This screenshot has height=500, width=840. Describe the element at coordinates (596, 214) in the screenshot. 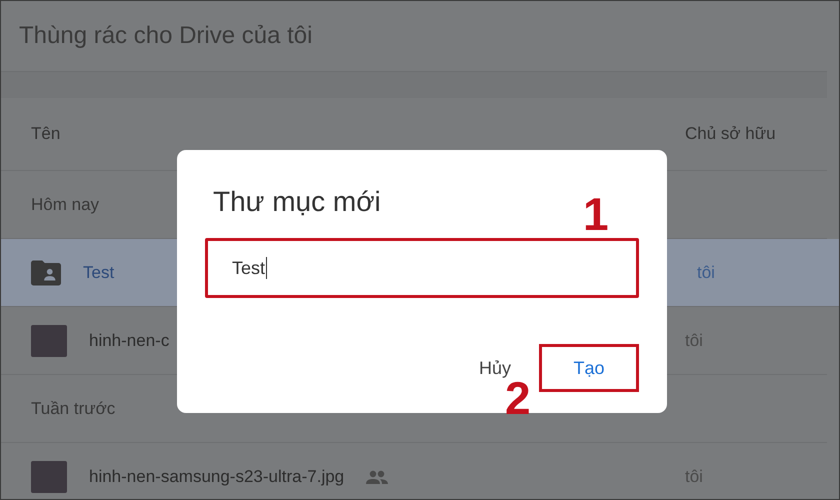

I see `step-number: 1` at that location.